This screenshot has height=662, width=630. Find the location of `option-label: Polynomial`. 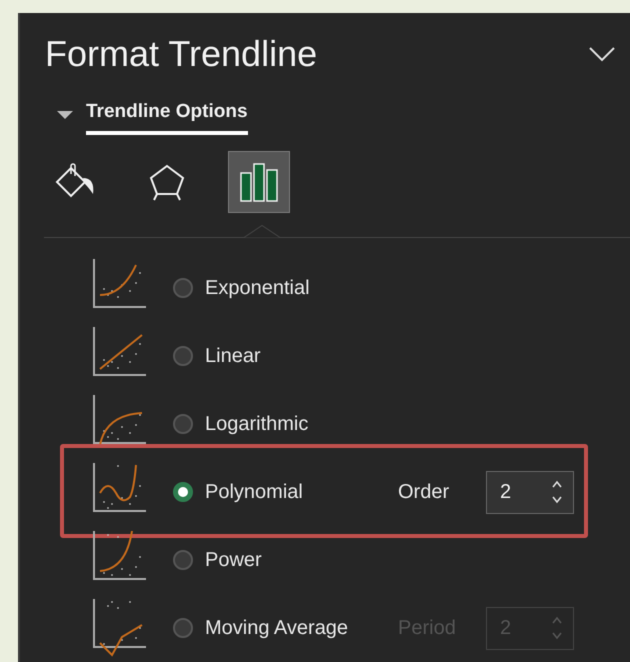

option-label: Polynomial is located at coordinates (254, 492).